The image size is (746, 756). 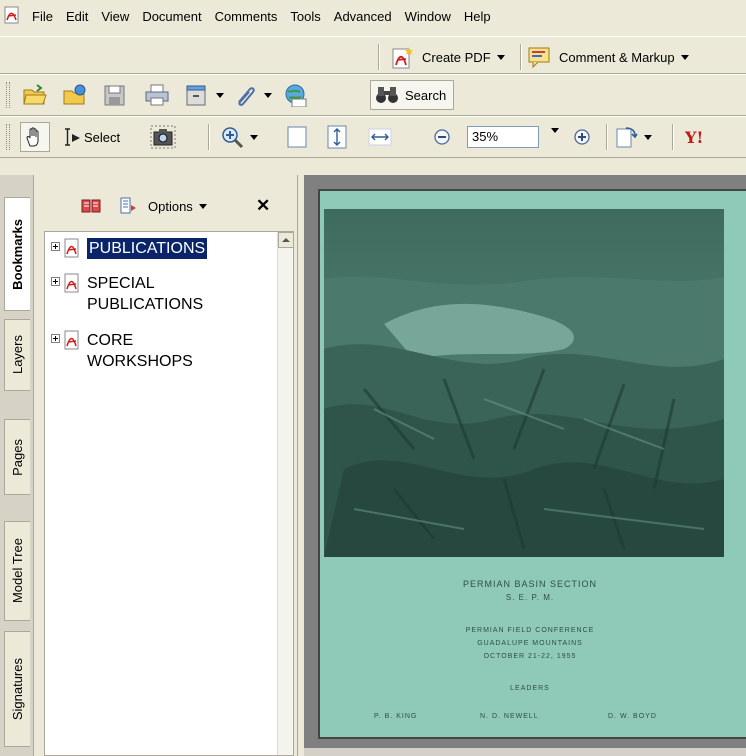 I want to click on snapshot-button, so click(x=163, y=137).